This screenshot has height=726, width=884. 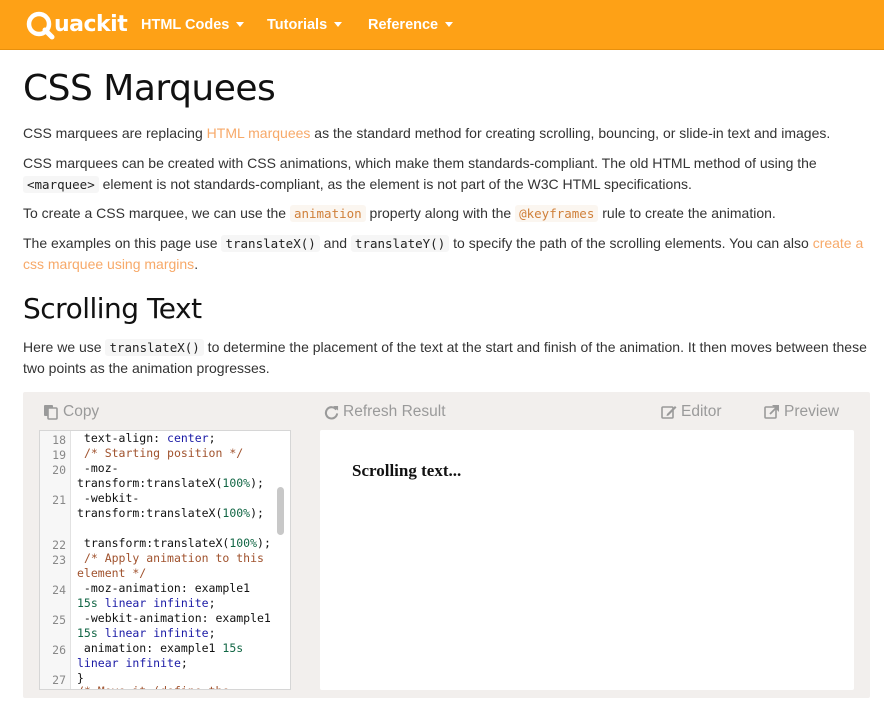 What do you see at coordinates (115, 133) in the screenshot?
I see `text: CSS marquees are replacing` at bounding box center [115, 133].